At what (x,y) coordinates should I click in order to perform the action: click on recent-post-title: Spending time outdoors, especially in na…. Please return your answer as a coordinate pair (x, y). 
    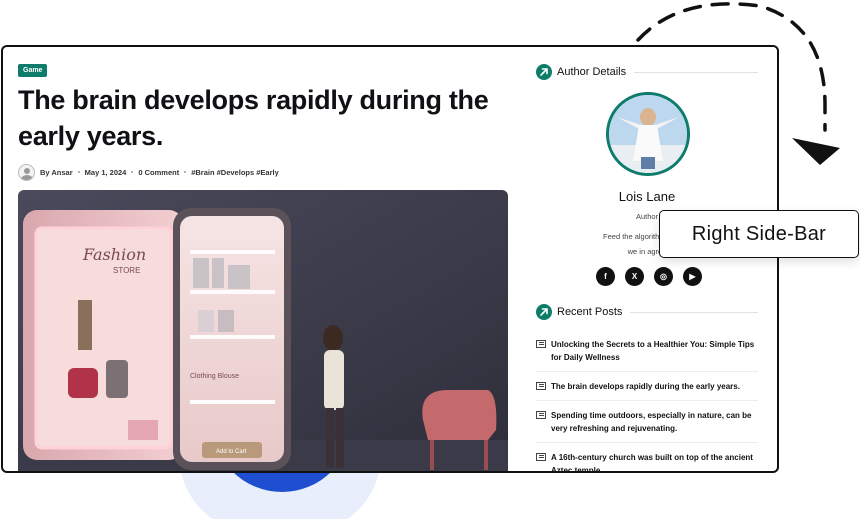
    Looking at the image, I should click on (654, 422).